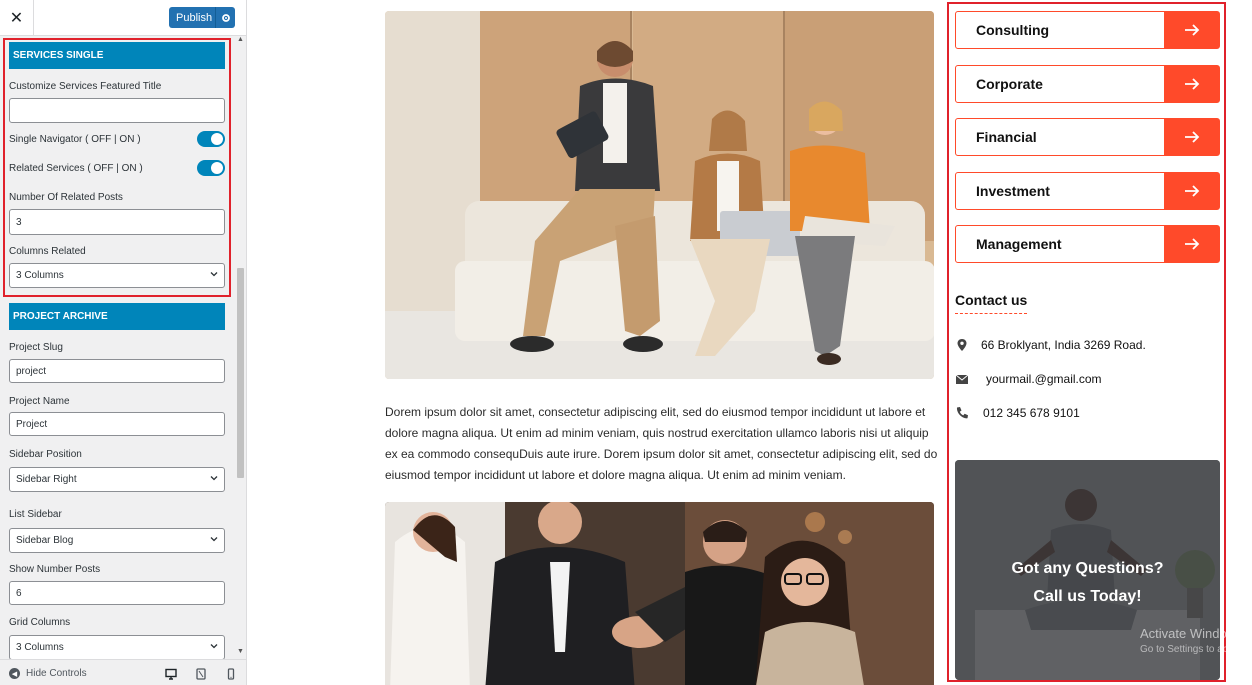  Describe the element at coordinates (240, 373) in the screenshot. I see `scrollbar-thumb` at that location.